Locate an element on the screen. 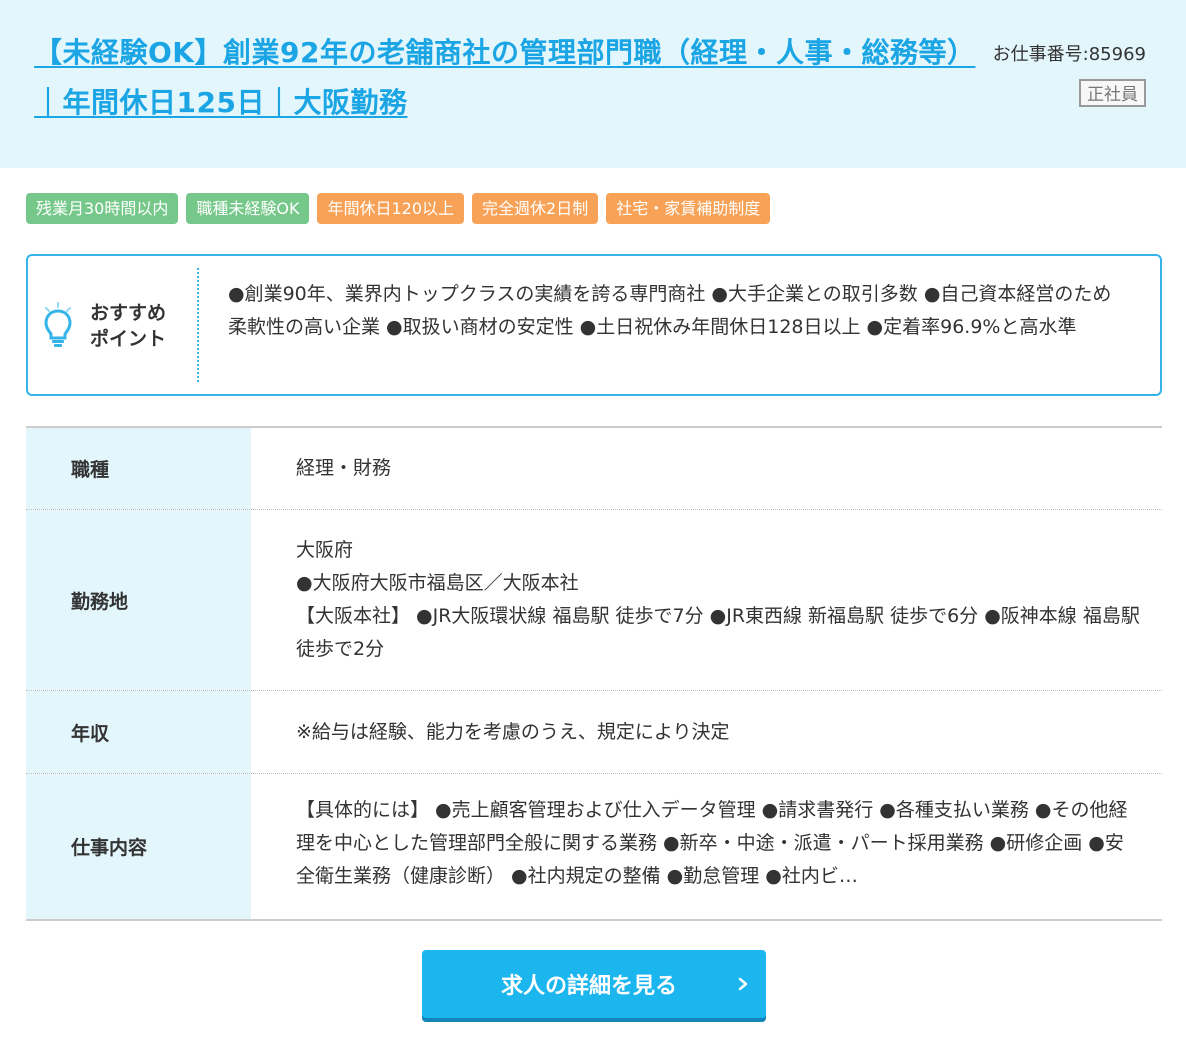  chevron-right-icon is located at coordinates (743, 984).